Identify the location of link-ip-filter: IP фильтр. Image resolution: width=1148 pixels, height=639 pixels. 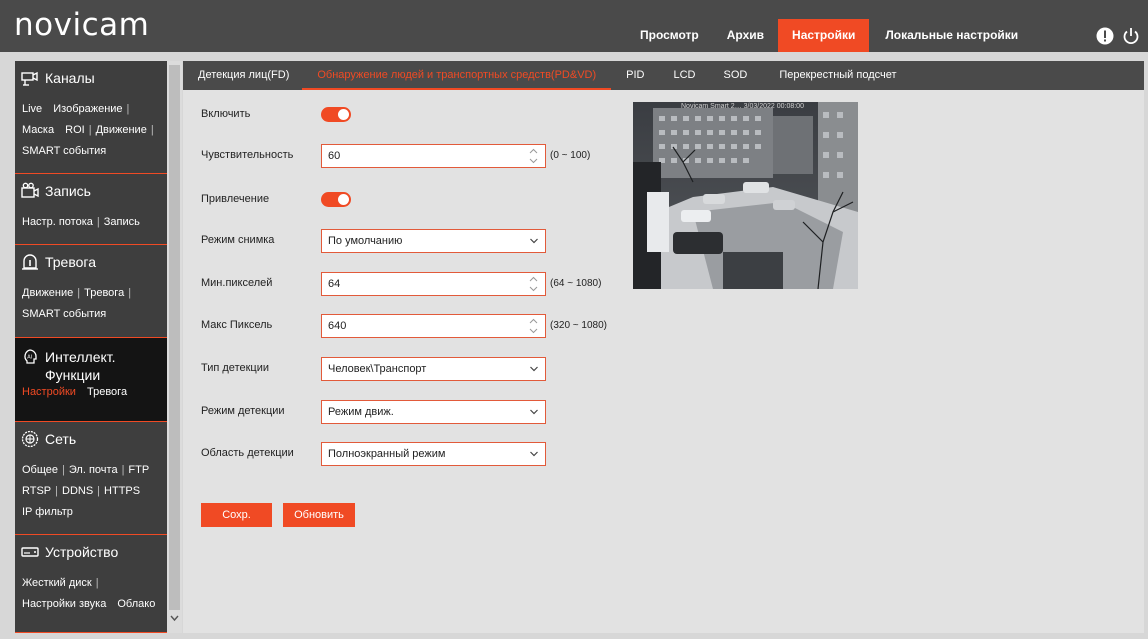
(47, 512).